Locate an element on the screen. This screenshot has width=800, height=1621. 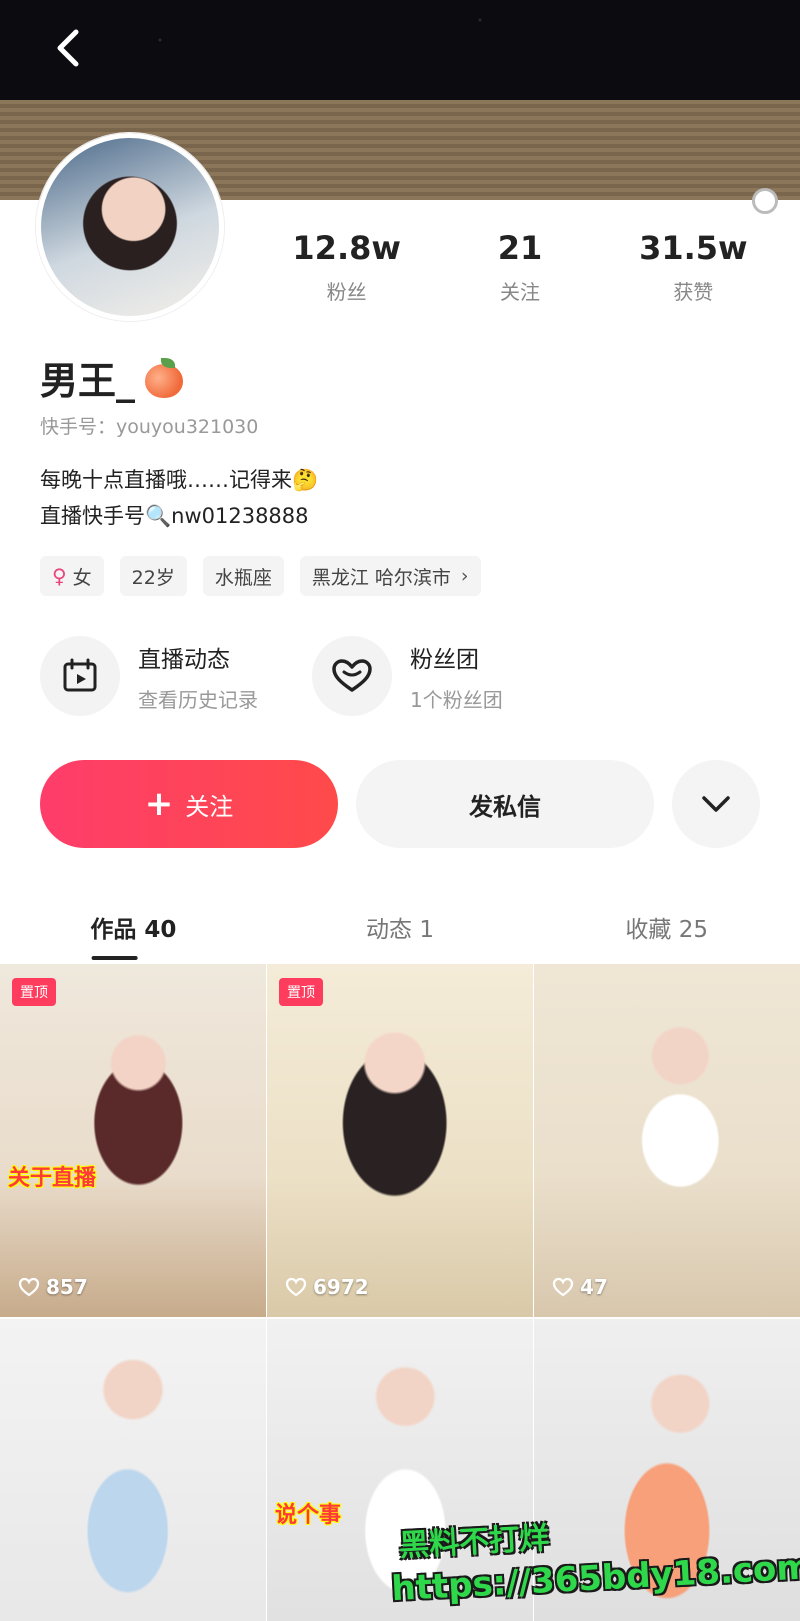
stat-value: 12.8w is located at coordinates (346, 248).